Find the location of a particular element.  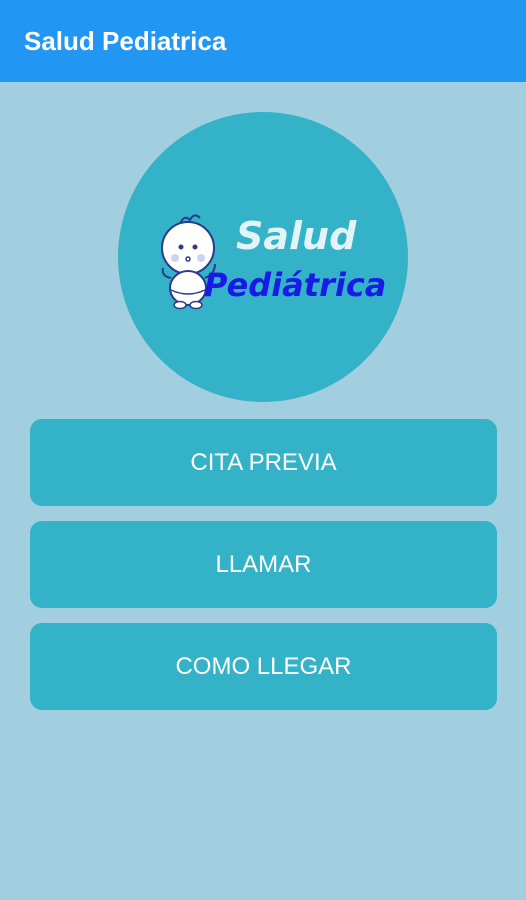

app-bar: Salud Pediatrica is located at coordinates (263, 41).